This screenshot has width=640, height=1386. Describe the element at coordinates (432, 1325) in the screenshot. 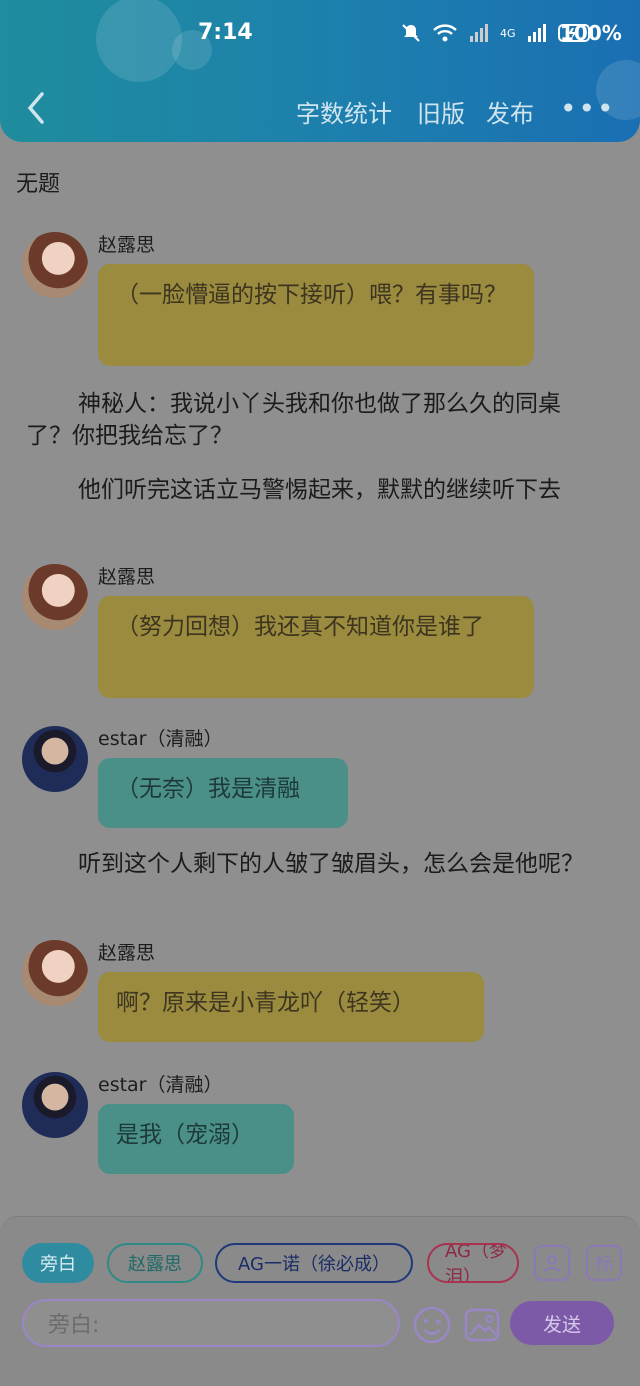

I see `emoji-icon` at that location.